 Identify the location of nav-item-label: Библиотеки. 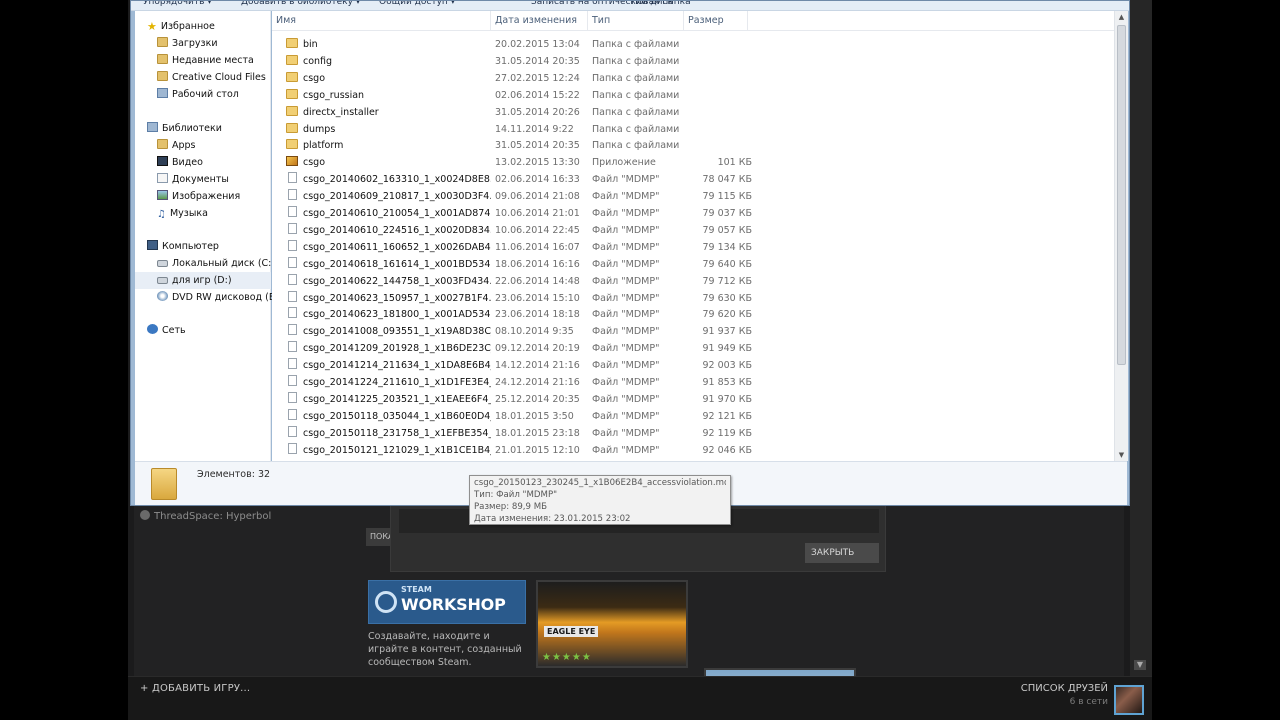
(192, 128).